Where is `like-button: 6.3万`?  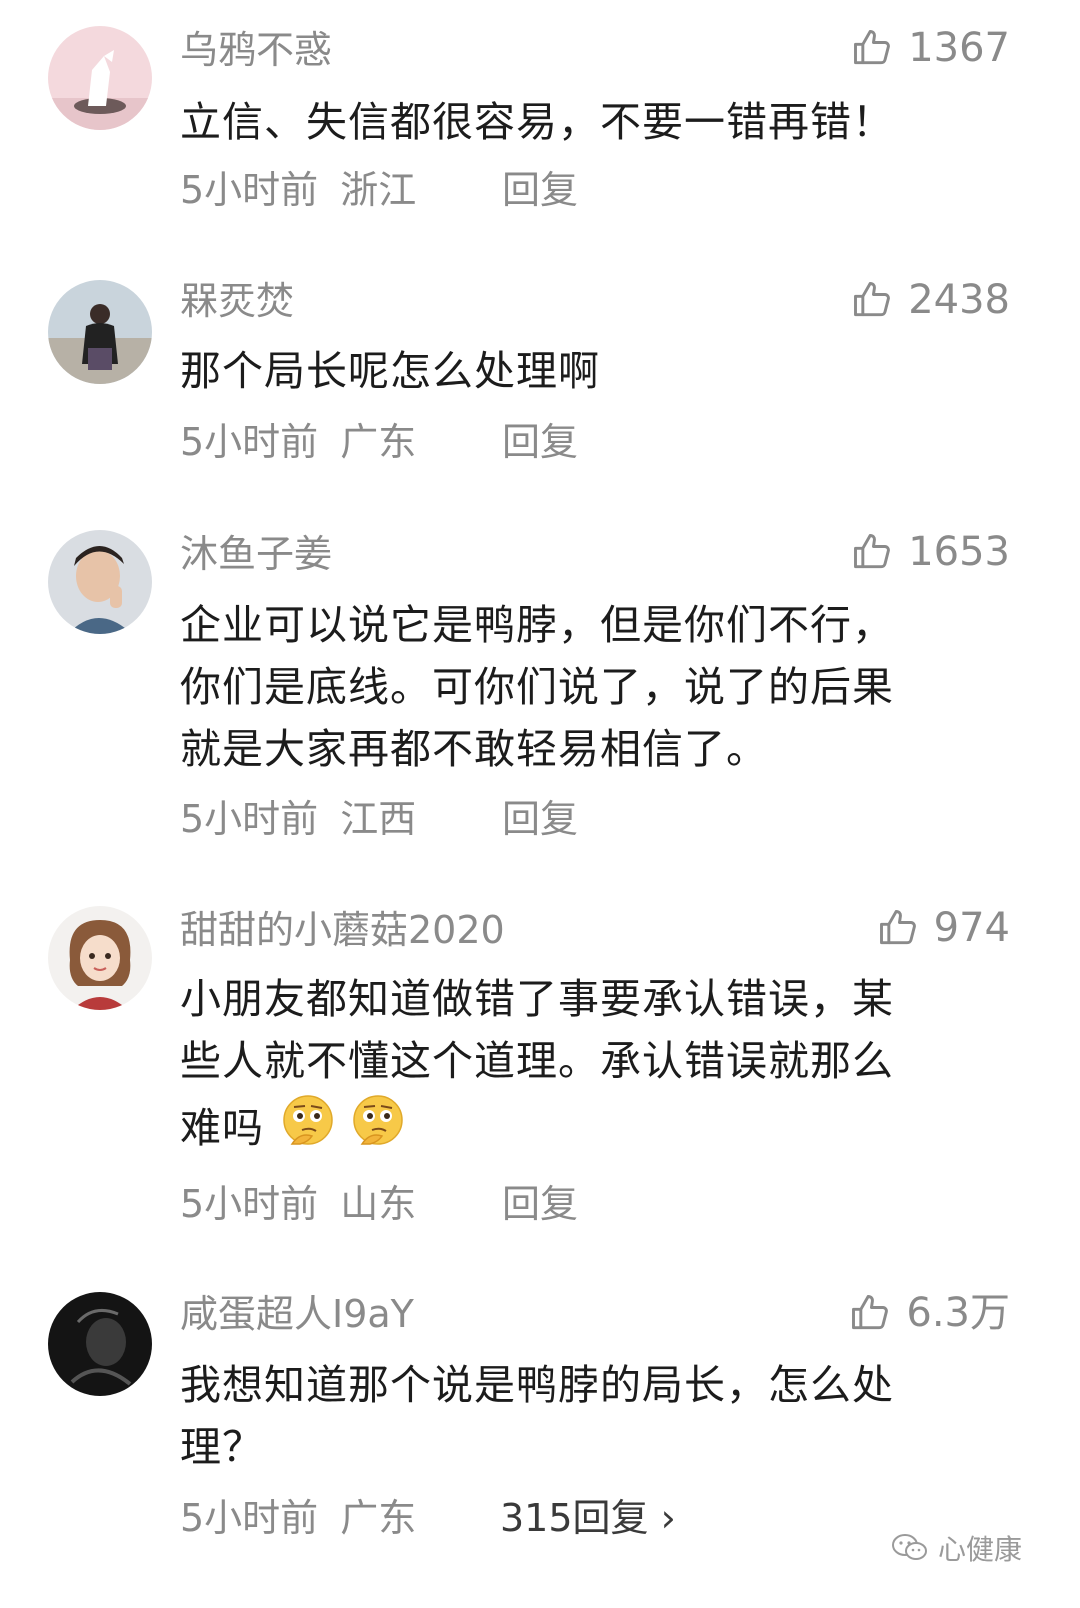
like-button: 6.3万 is located at coordinates (929, 1313).